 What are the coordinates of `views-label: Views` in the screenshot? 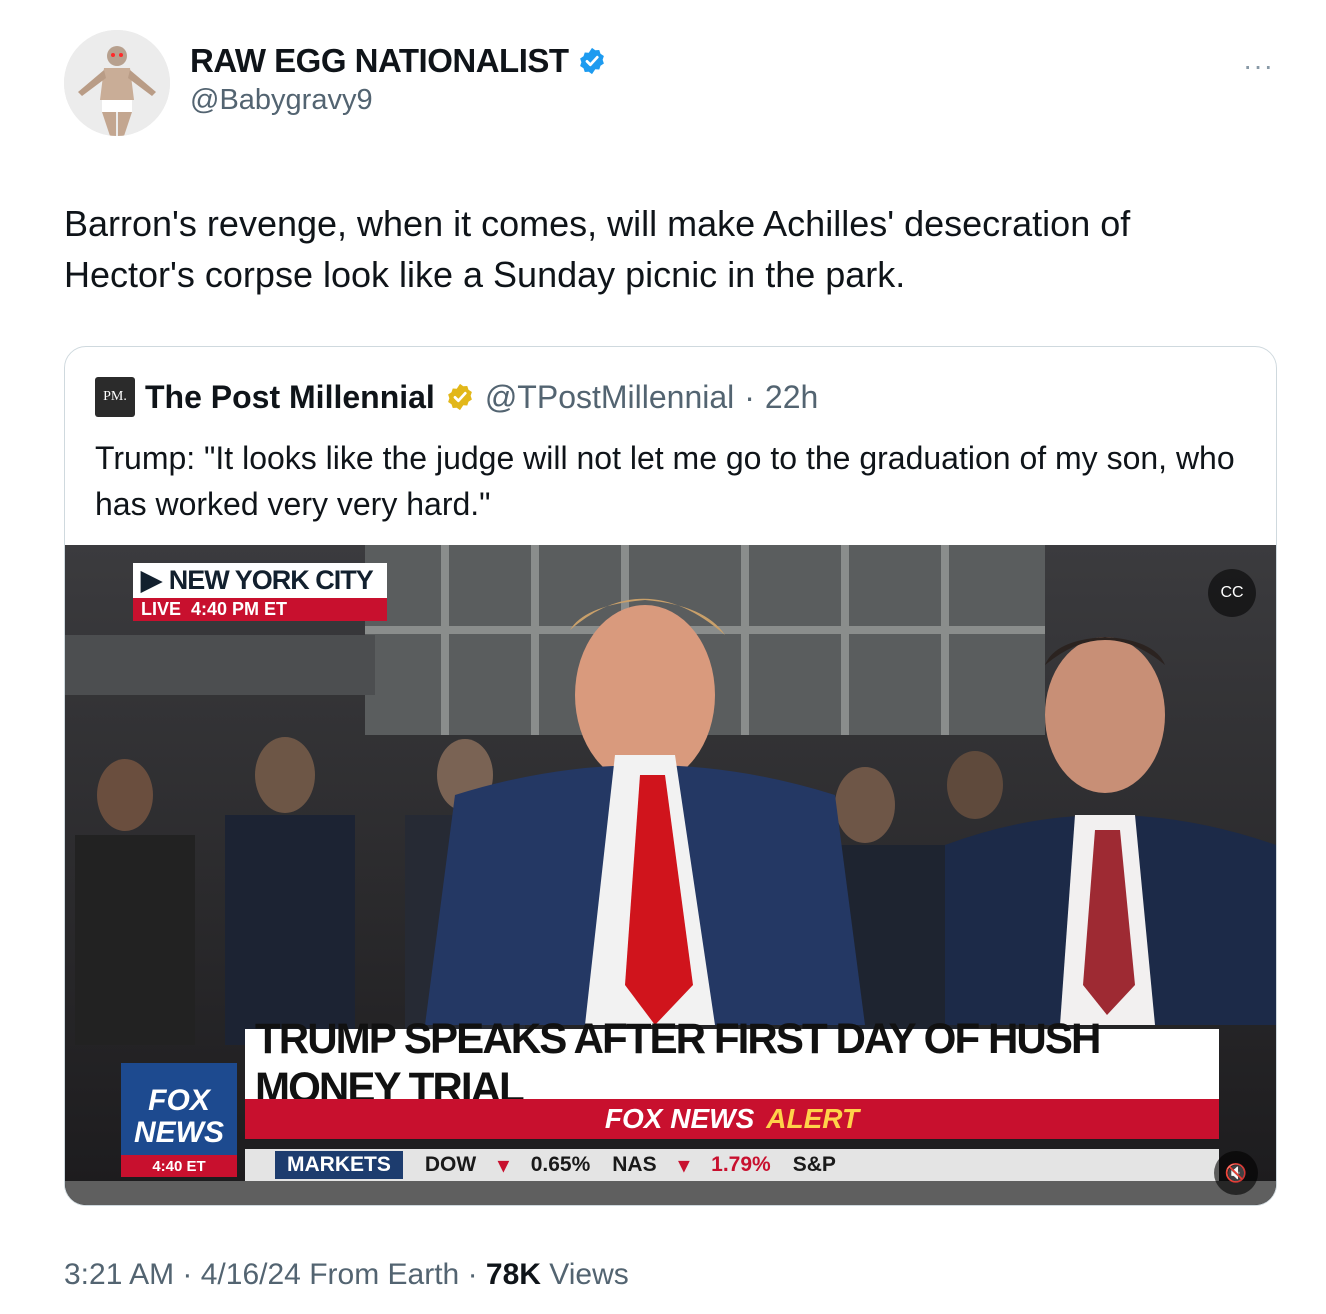 It's located at (589, 1274).